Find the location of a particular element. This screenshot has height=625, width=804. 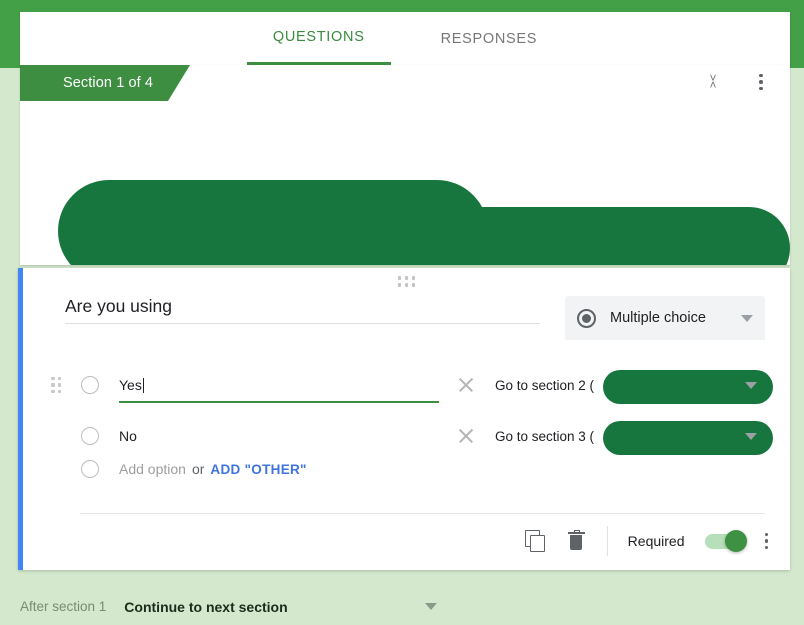

add-option-or-label: or is located at coordinates (198, 469).